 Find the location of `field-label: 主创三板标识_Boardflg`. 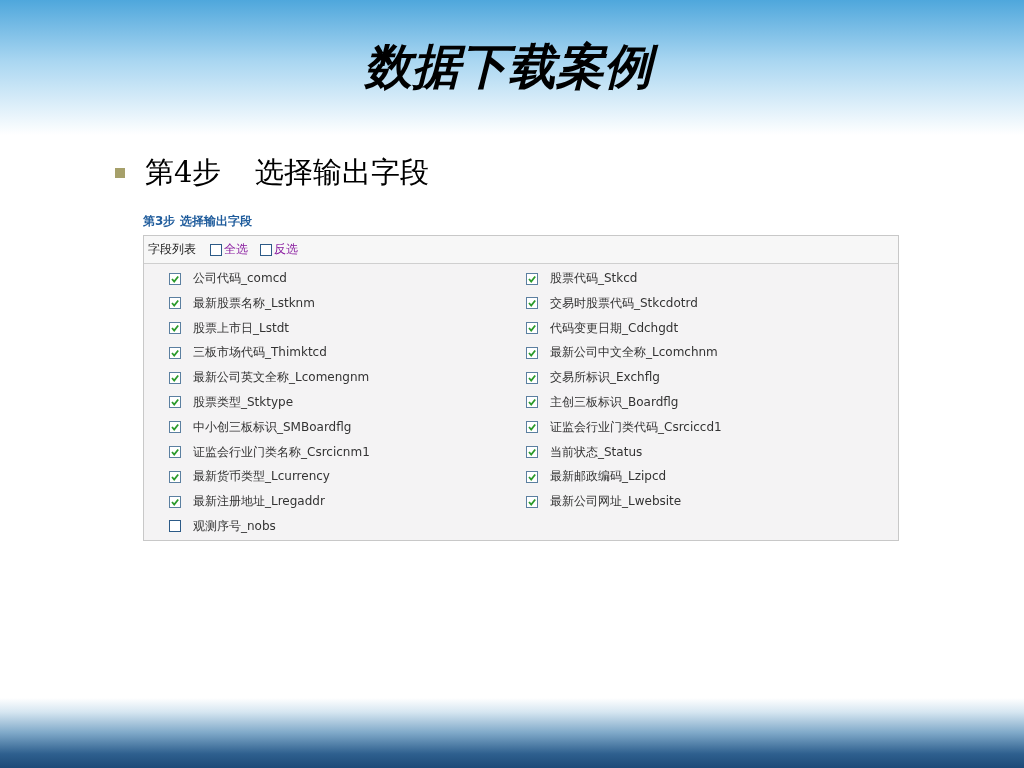

field-label: 主创三板标识_Boardflg is located at coordinates (614, 402).